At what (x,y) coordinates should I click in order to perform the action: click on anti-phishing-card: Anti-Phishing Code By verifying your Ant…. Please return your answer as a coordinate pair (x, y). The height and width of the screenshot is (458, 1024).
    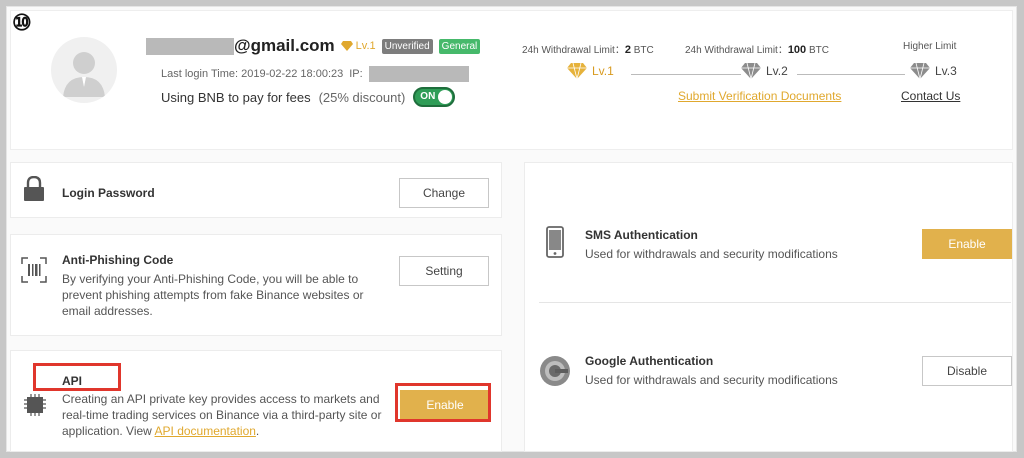
    Looking at the image, I should click on (256, 285).